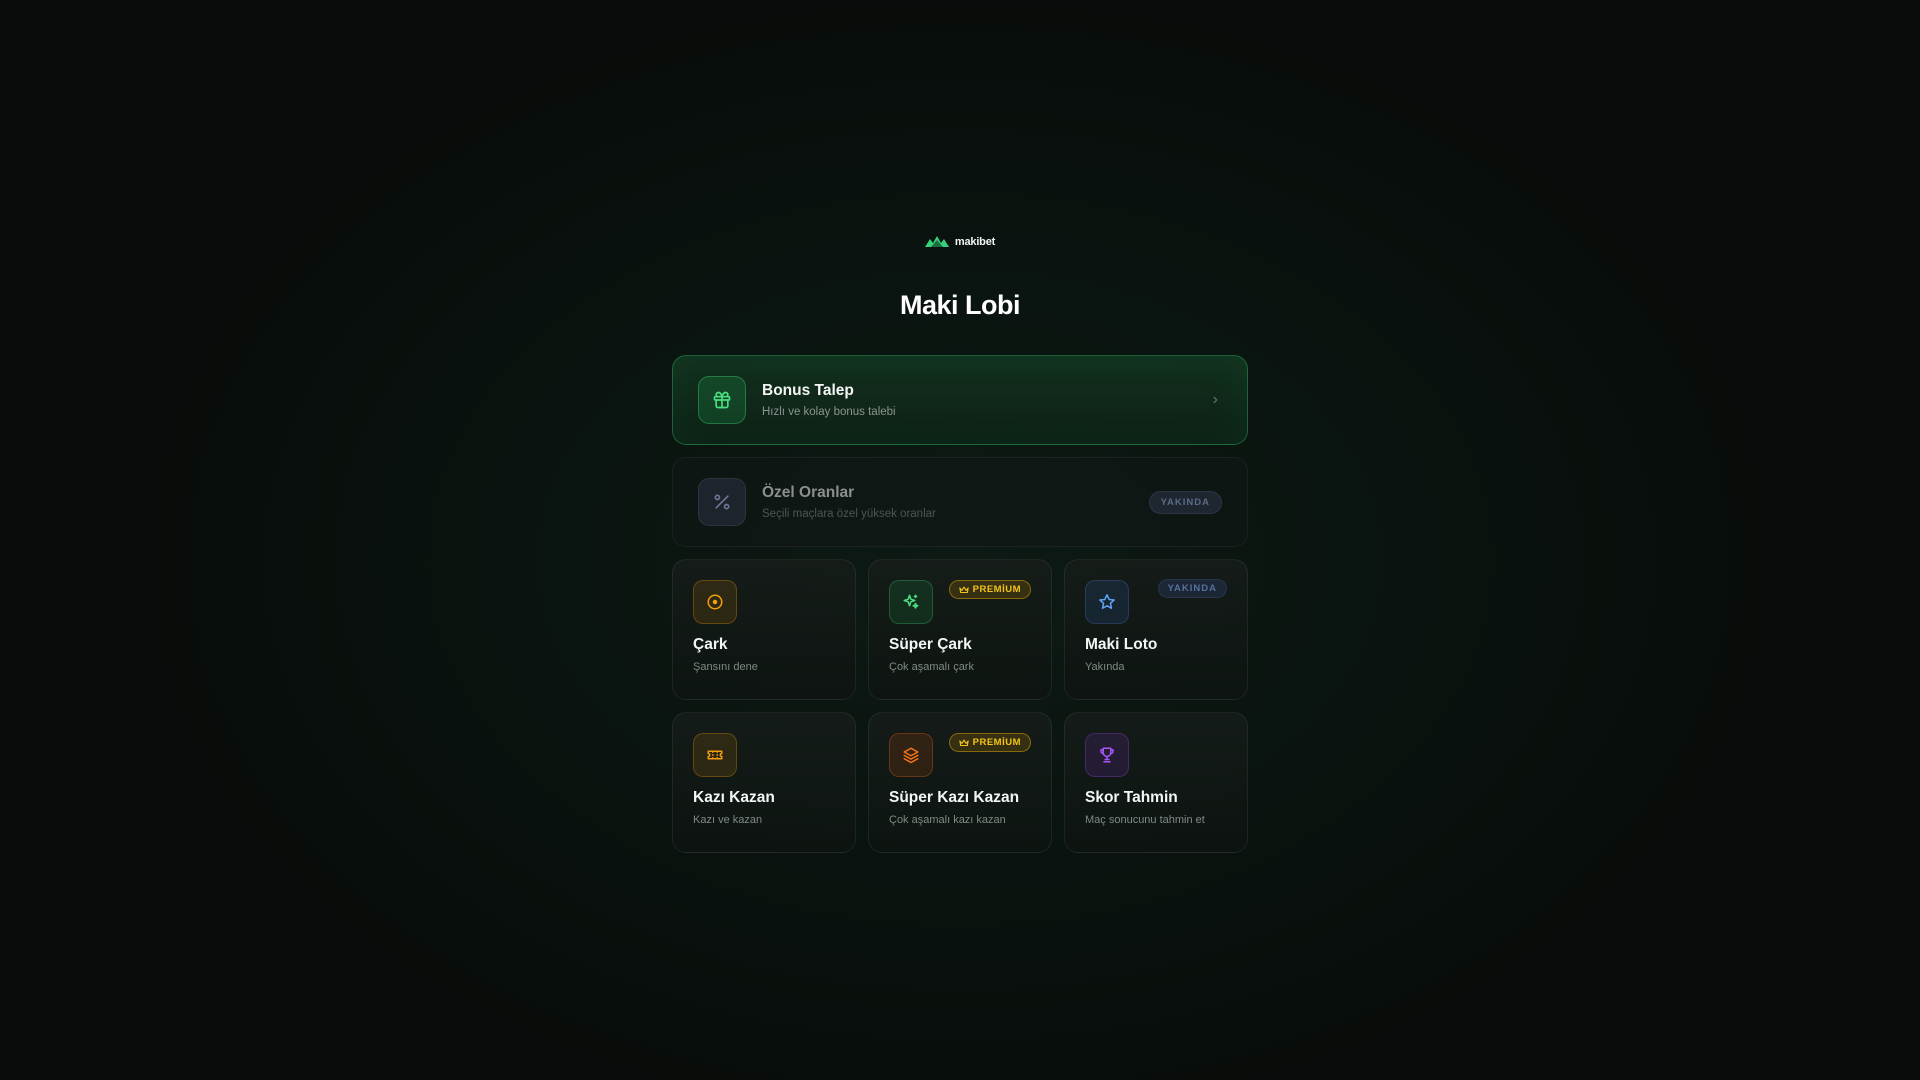  What do you see at coordinates (764, 629) in the screenshot?
I see `game-tile-wheel: Çark Şansını dene` at bounding box center [764, 629].